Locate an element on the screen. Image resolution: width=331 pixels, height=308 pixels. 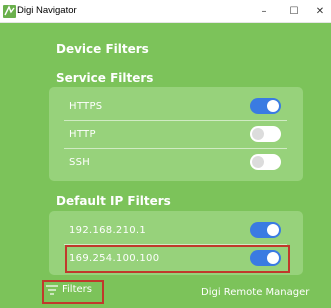
service-filter-label: SSH is located at coordinates (80, 162).